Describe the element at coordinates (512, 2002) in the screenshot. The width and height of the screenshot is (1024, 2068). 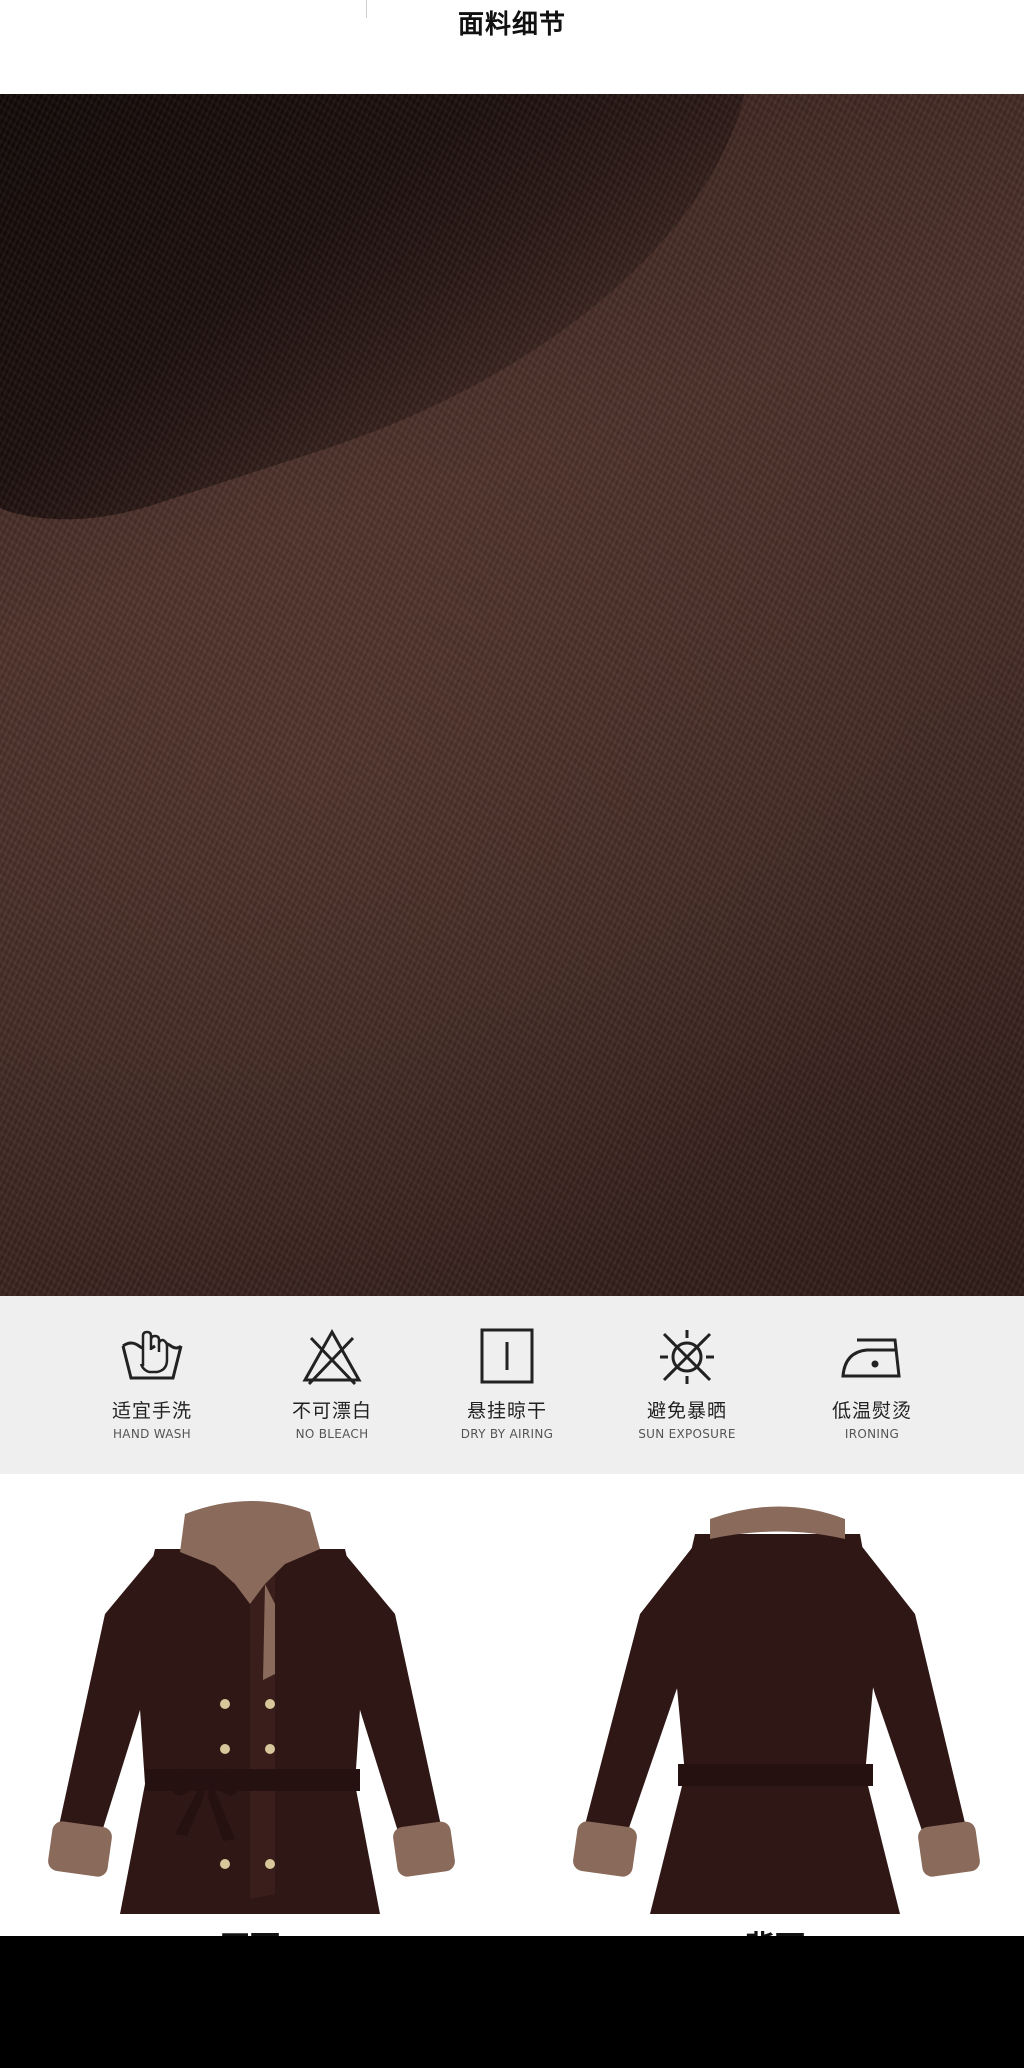
I see `bottom-black-bar` at that location.